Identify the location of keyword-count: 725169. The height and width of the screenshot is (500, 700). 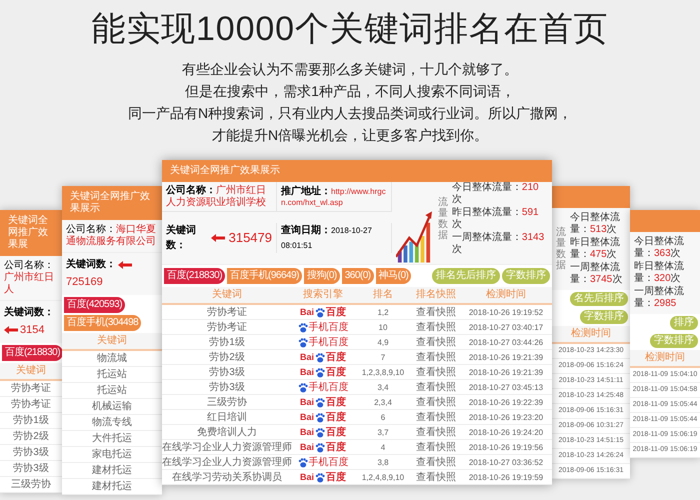
(84, 282).